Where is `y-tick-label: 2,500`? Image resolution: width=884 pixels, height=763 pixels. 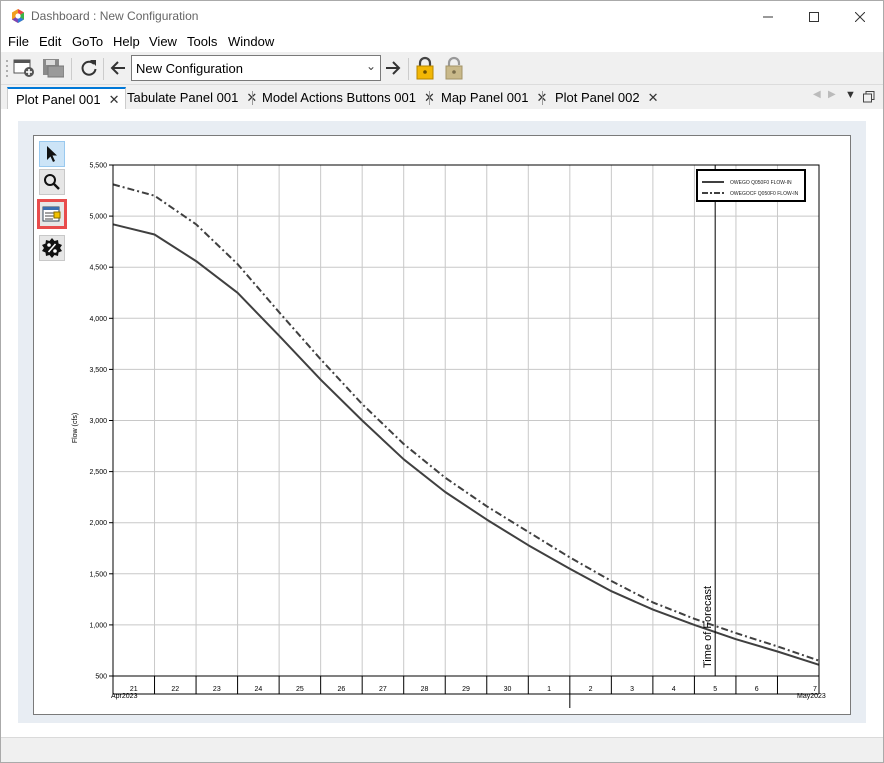
y-tick-label: 2,500 is located at coordinates (98, 472).